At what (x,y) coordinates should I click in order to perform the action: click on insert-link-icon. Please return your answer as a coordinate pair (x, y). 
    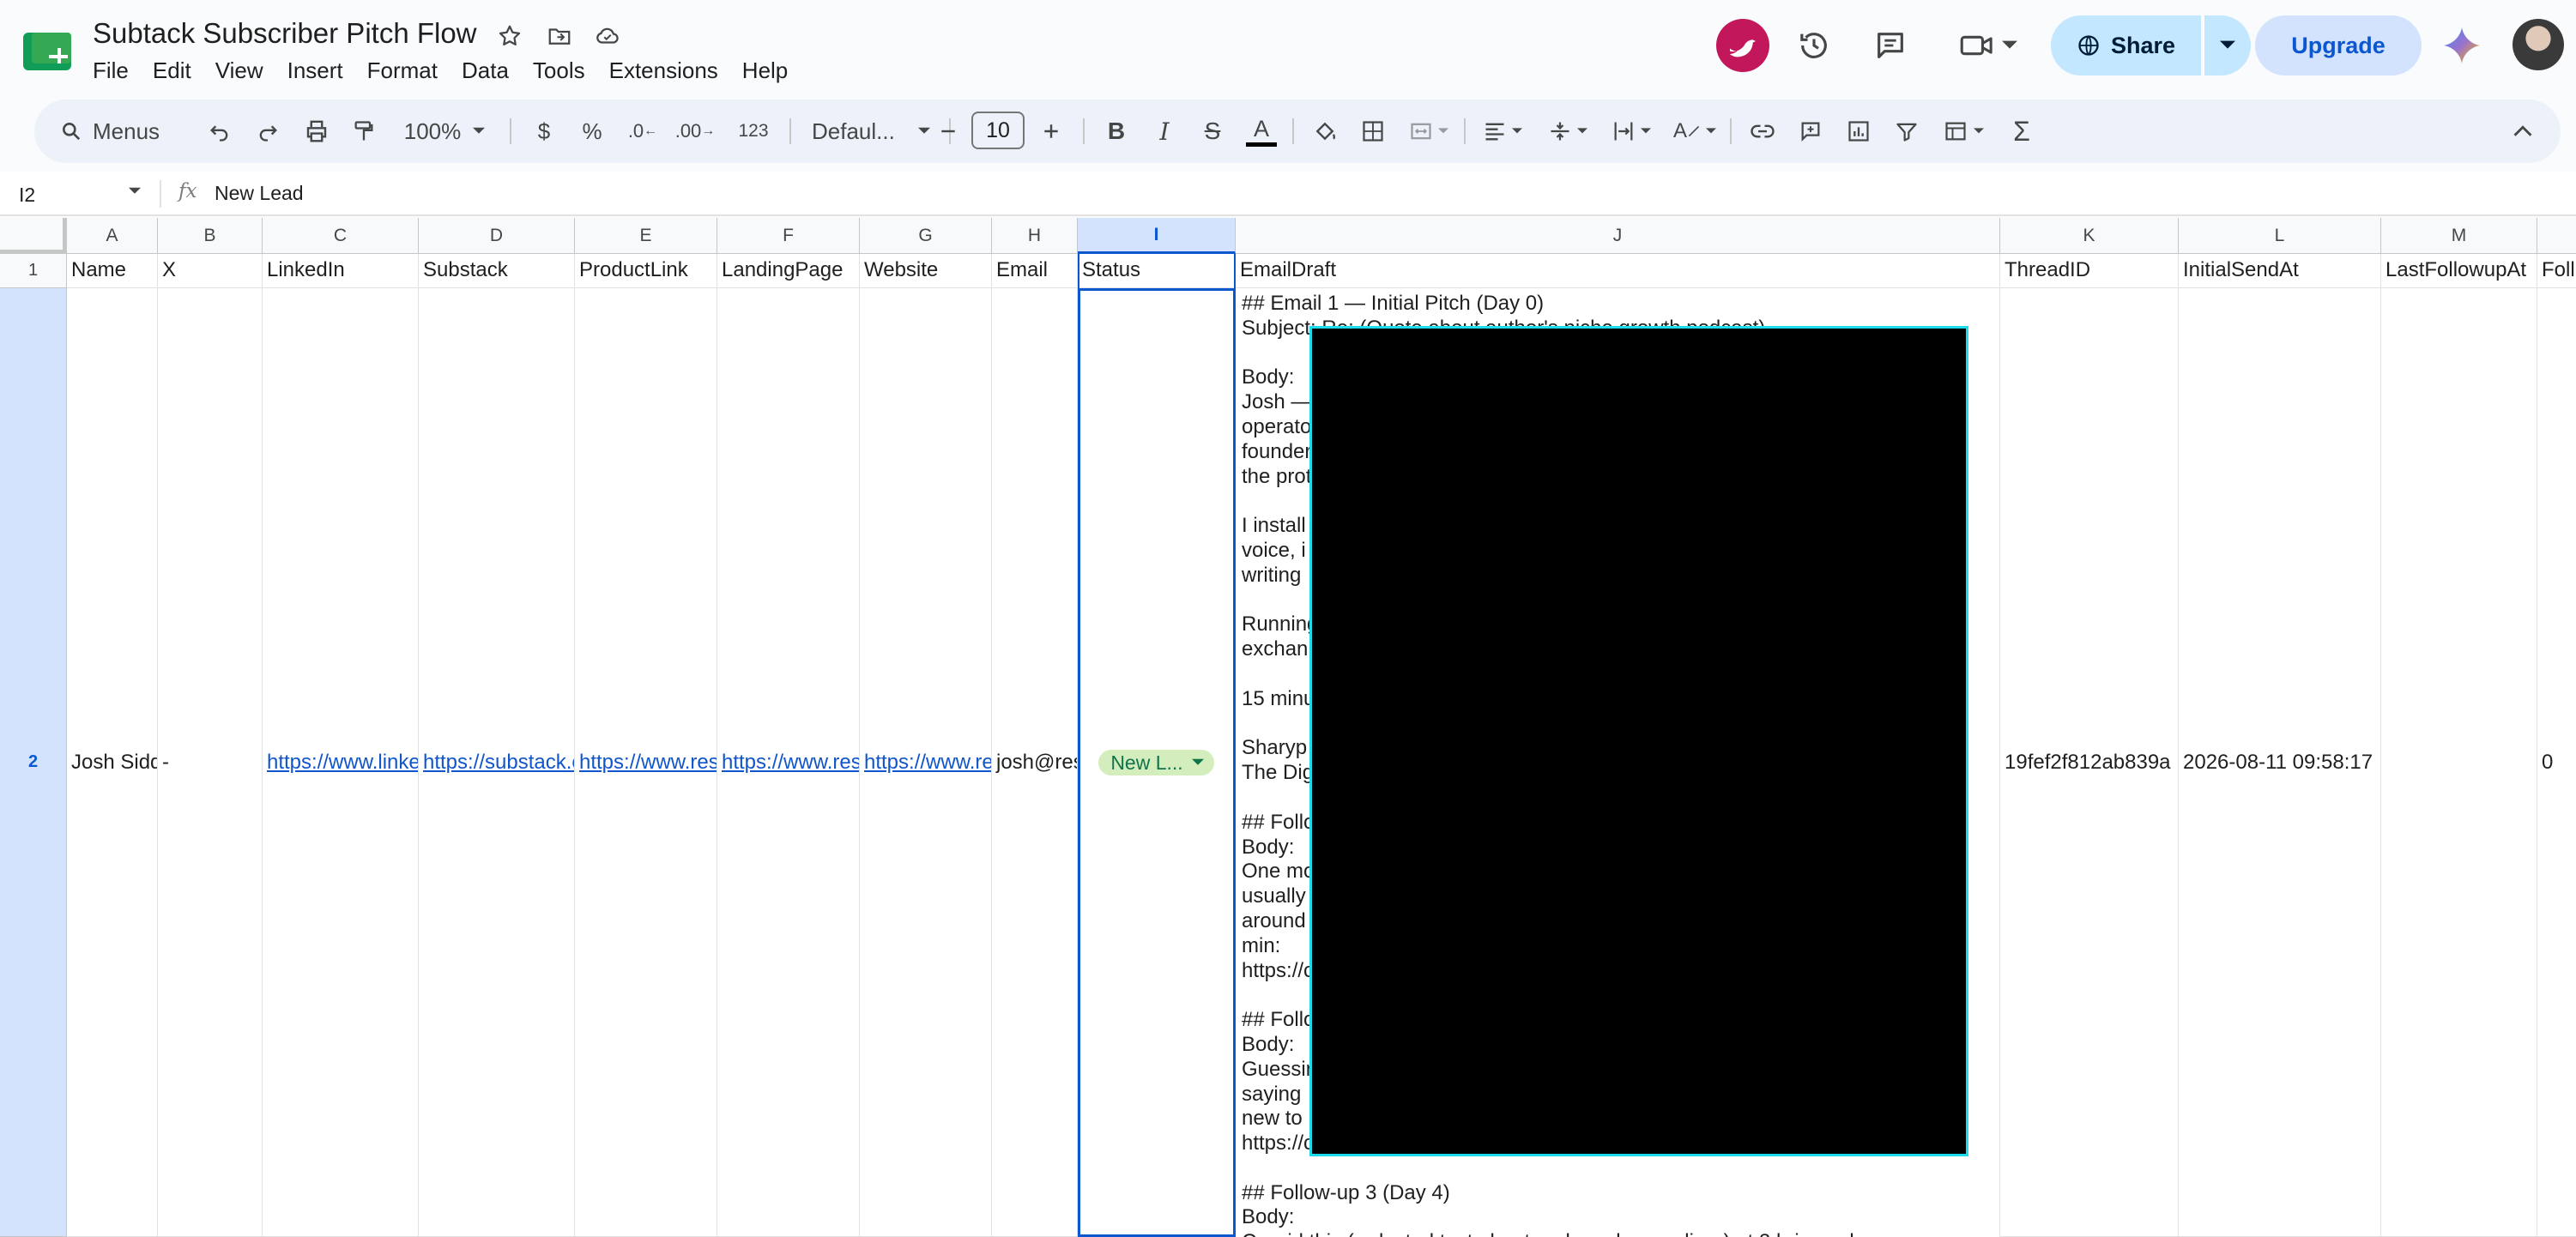
    Looking at the image, I should click on (1762, 131).